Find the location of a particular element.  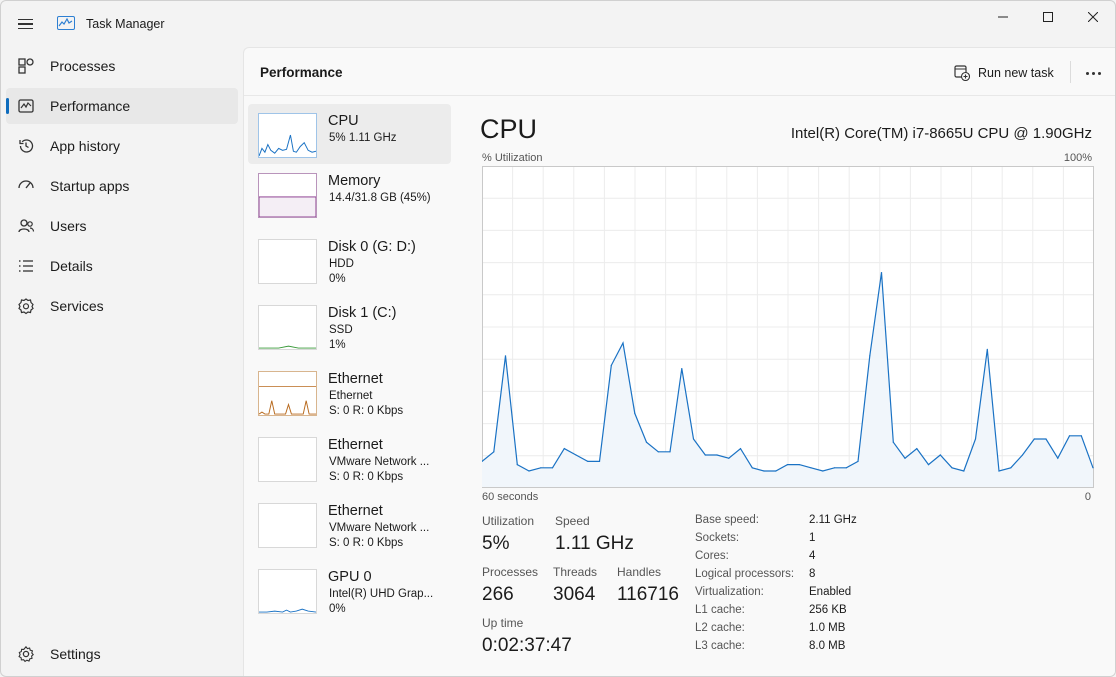

resource-item-ethernet-1: Ethernet Ethernet S: 0 R: 0 Kbps is located at coordinates (349, 392).